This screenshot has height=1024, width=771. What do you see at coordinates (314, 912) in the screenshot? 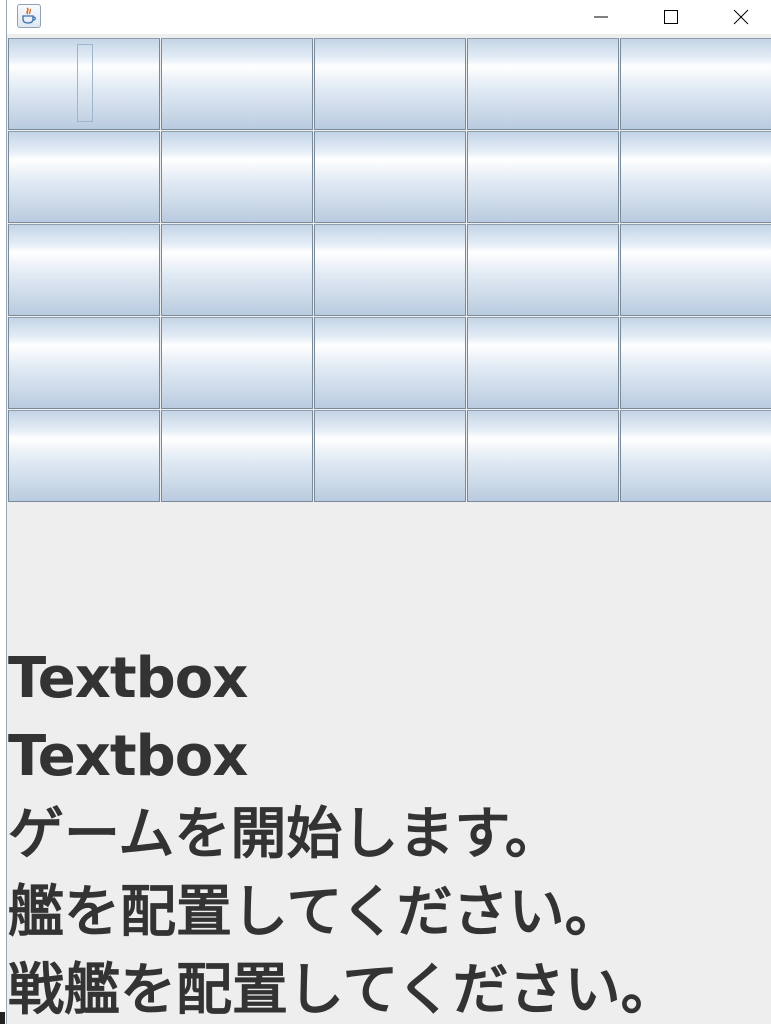
I see `message-line-4: 艦を配置してください。` at bounding box center [314, 912].